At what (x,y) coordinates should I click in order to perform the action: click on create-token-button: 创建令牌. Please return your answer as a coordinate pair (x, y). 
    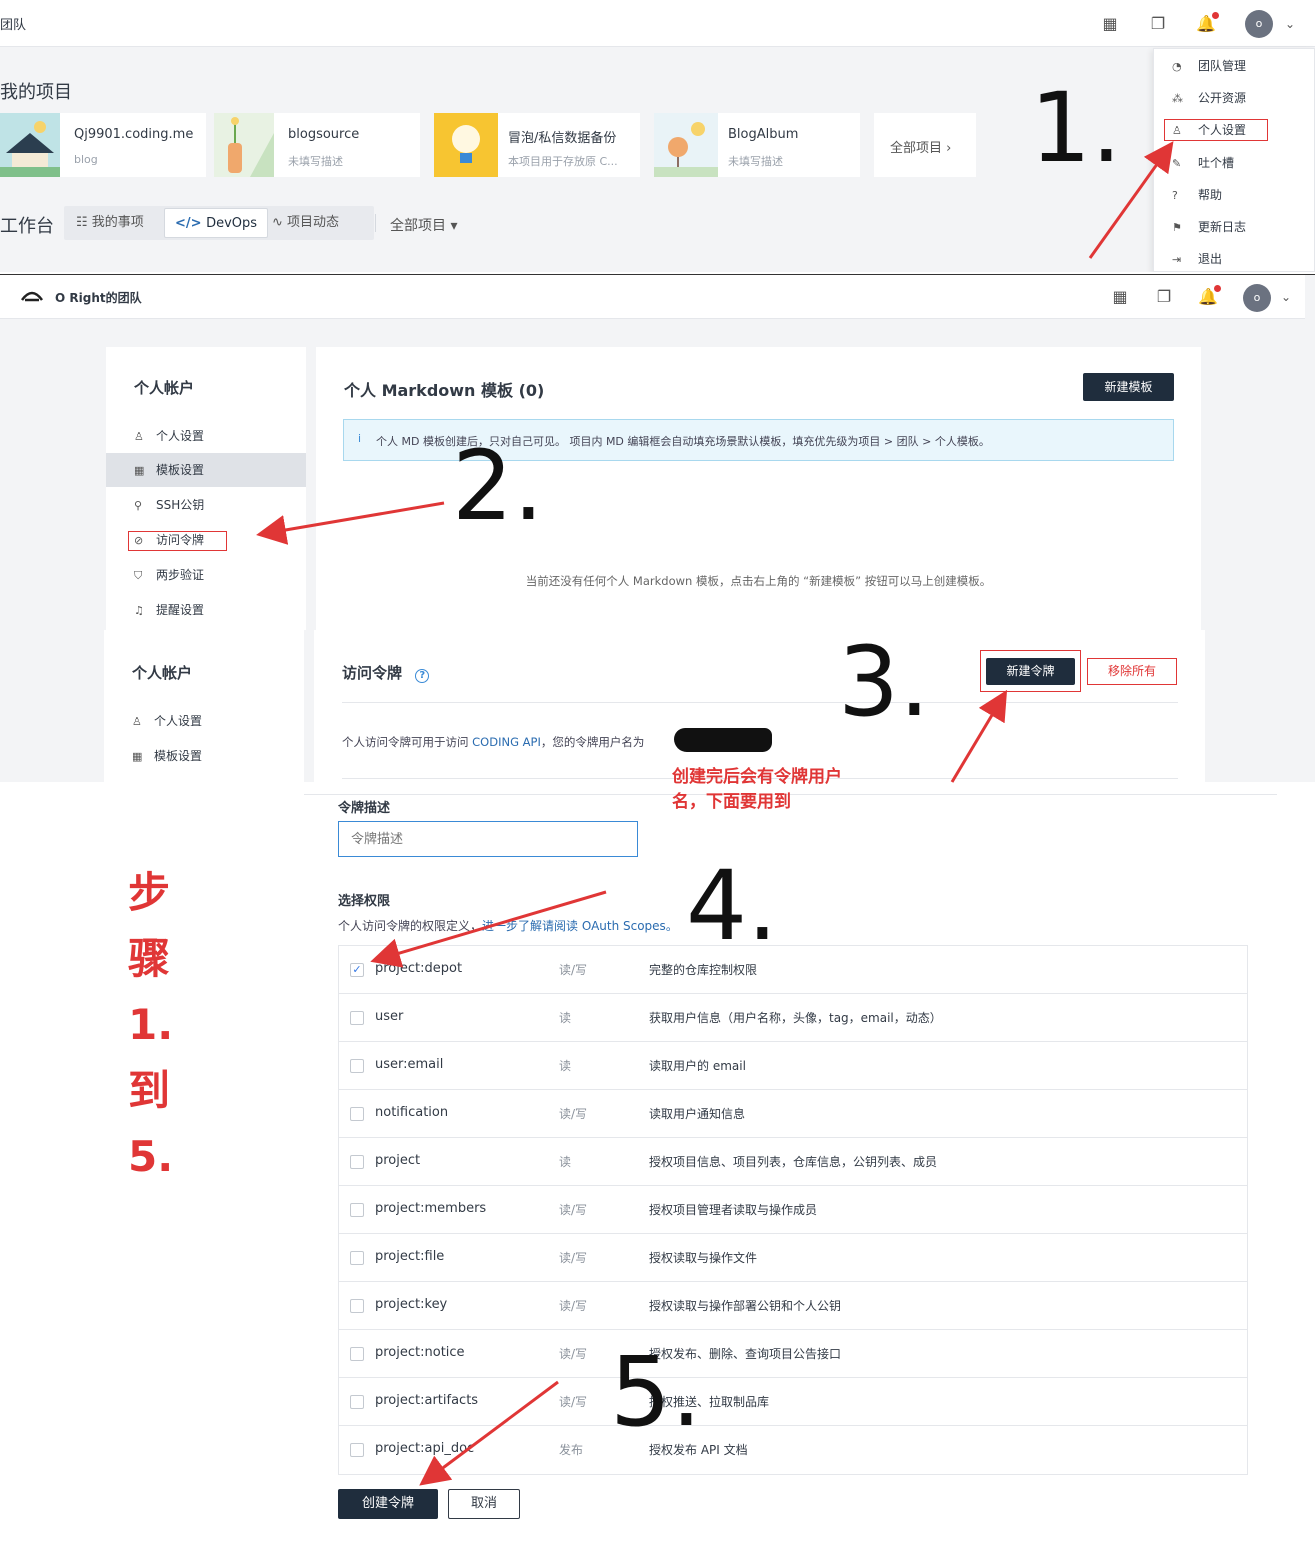
    Looking at the image, I should click on (388, 1504).